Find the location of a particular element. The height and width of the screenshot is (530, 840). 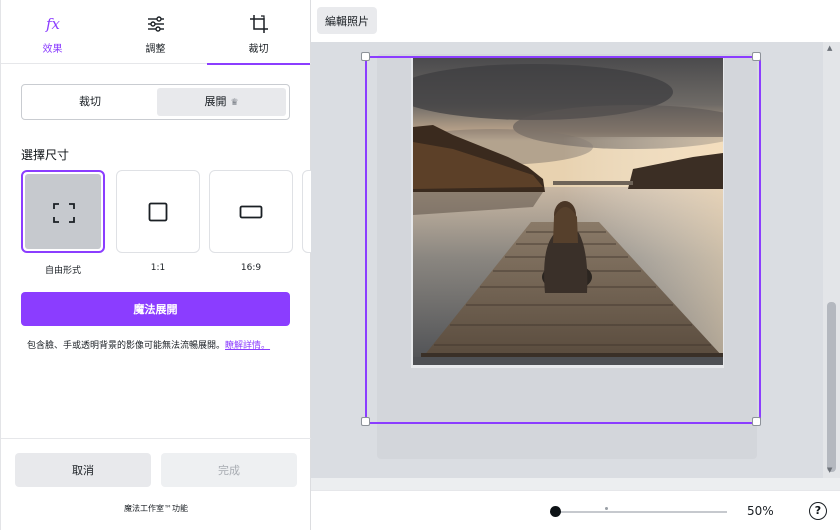

scroll-down-icon: ▼ is located at coordinates (829, 470).